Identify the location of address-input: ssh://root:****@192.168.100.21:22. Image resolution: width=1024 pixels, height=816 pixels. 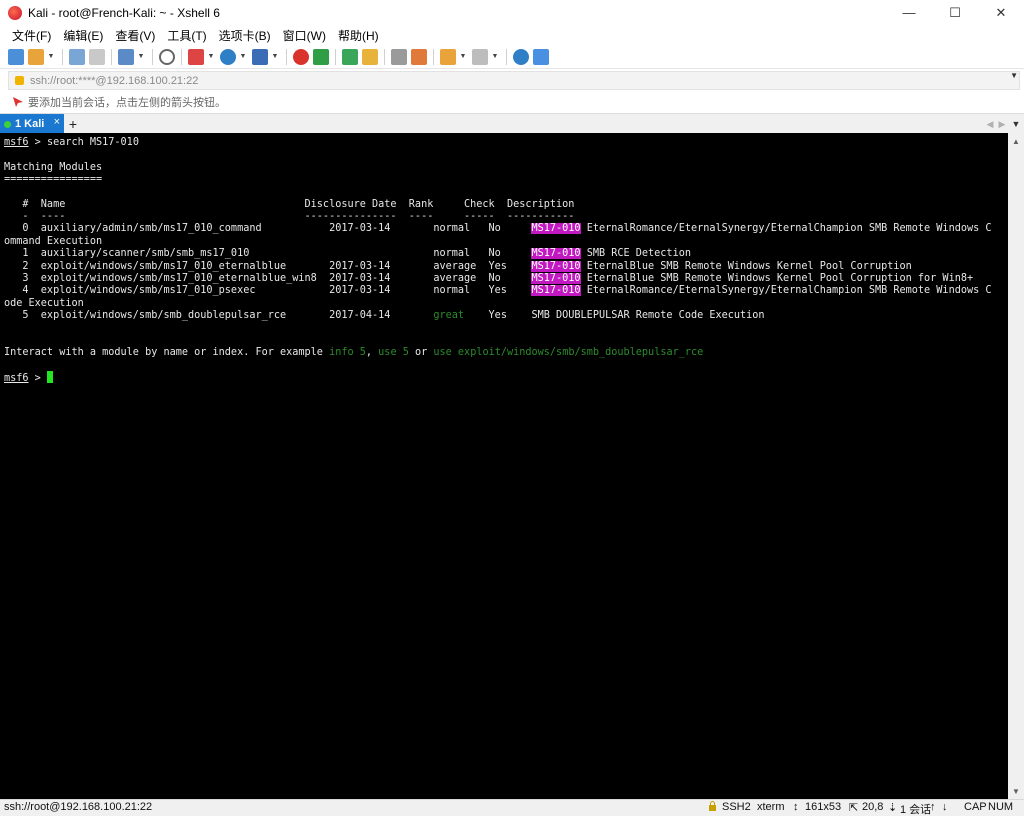
(514, 80).